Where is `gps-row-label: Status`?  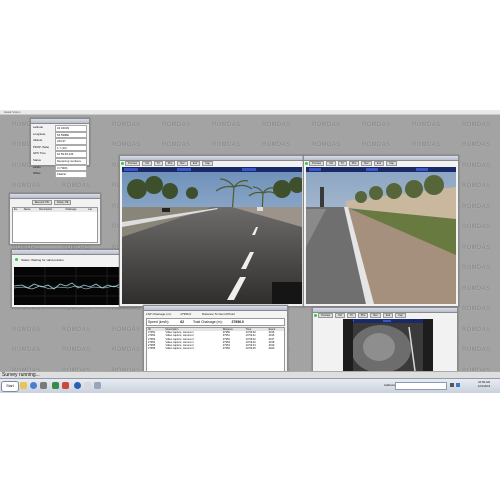 gps-row-label: Status is located at coordinates (37, 159).